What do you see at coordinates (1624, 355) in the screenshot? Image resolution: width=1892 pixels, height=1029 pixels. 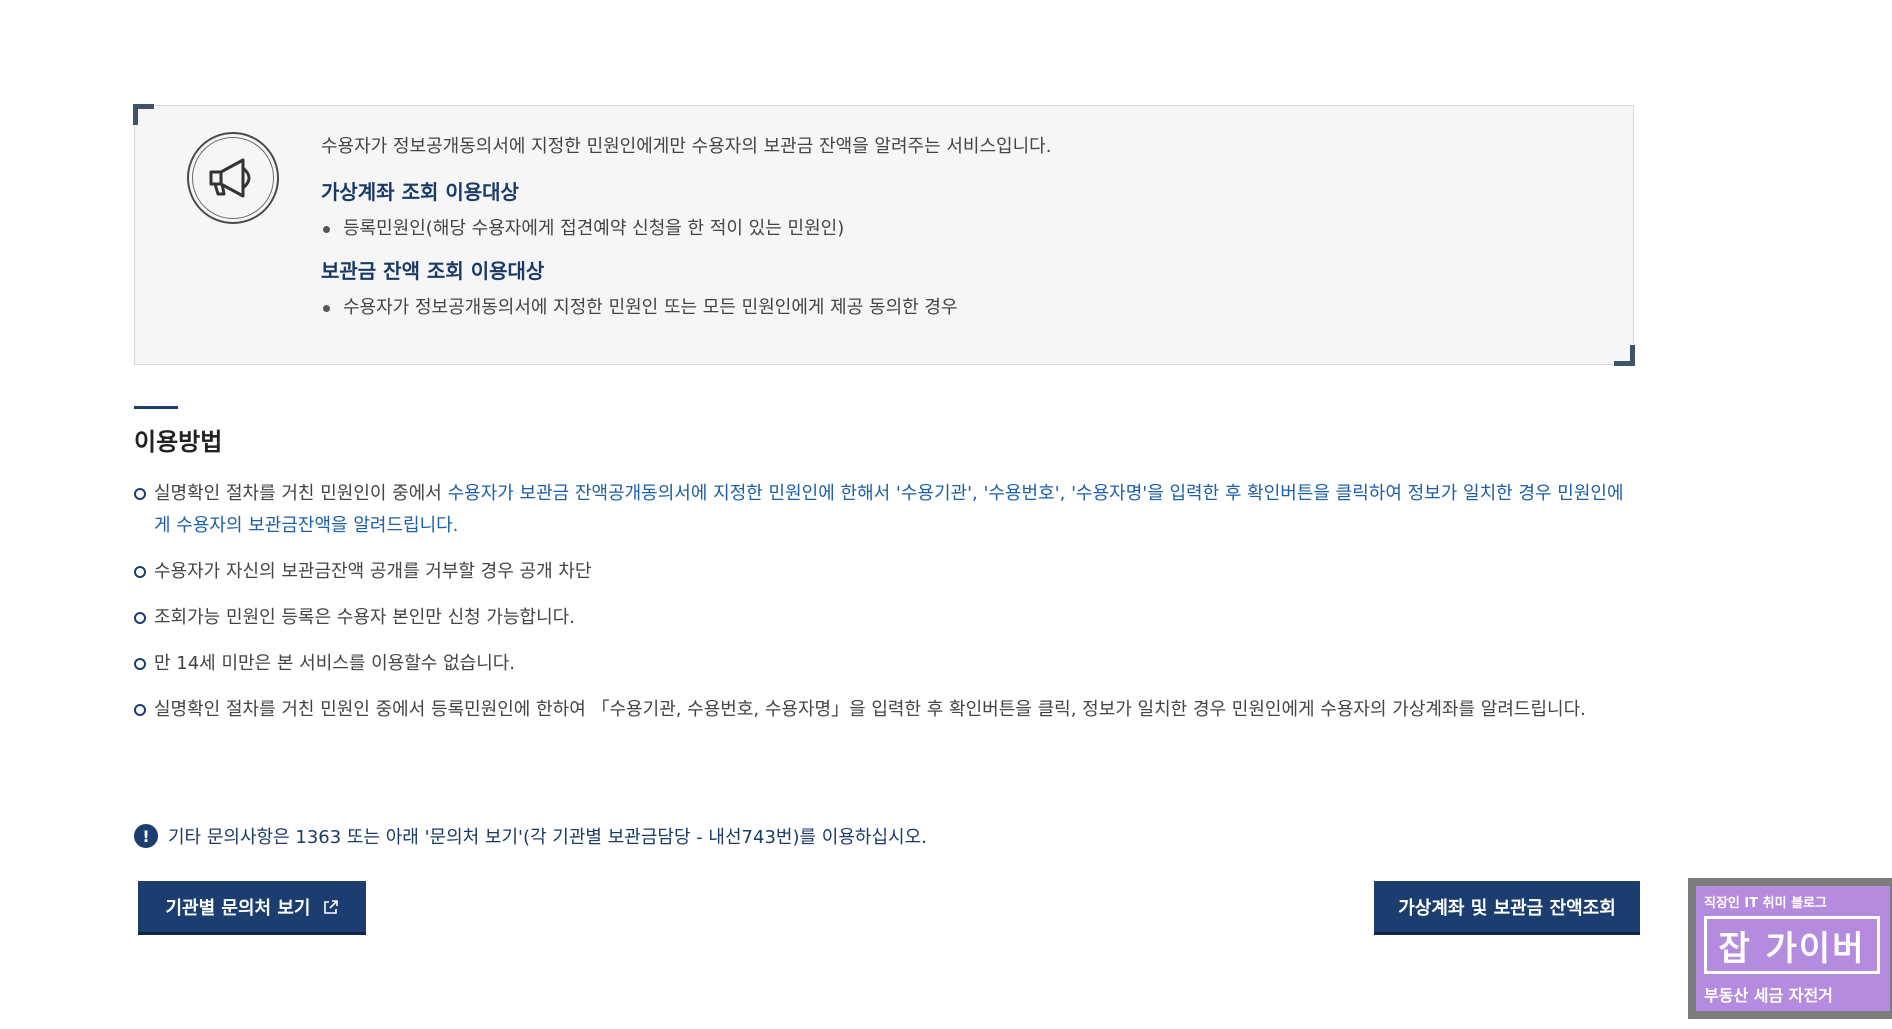 I see `corner-accent-bottom-right` at bounding box center [1624, 355].